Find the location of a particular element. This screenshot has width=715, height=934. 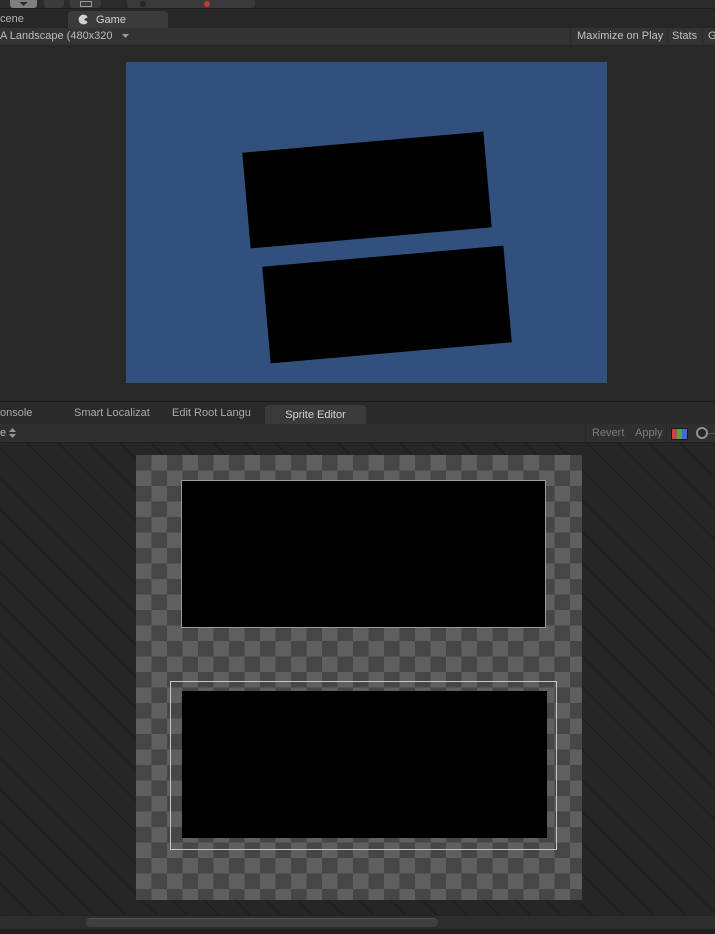

apply-button: Apply is located at coordinates (649, 433).